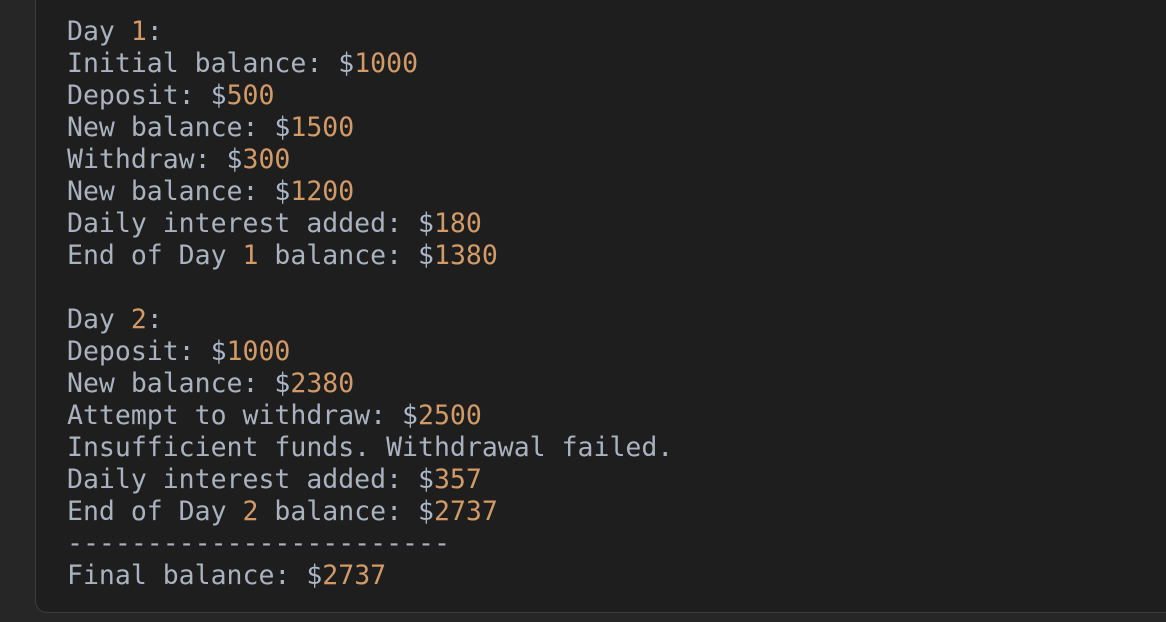  What do you see at coordinates (370, 96) in the screenshot?
I see `output-line: Deposit: $500` at bounding box center [370, 96].